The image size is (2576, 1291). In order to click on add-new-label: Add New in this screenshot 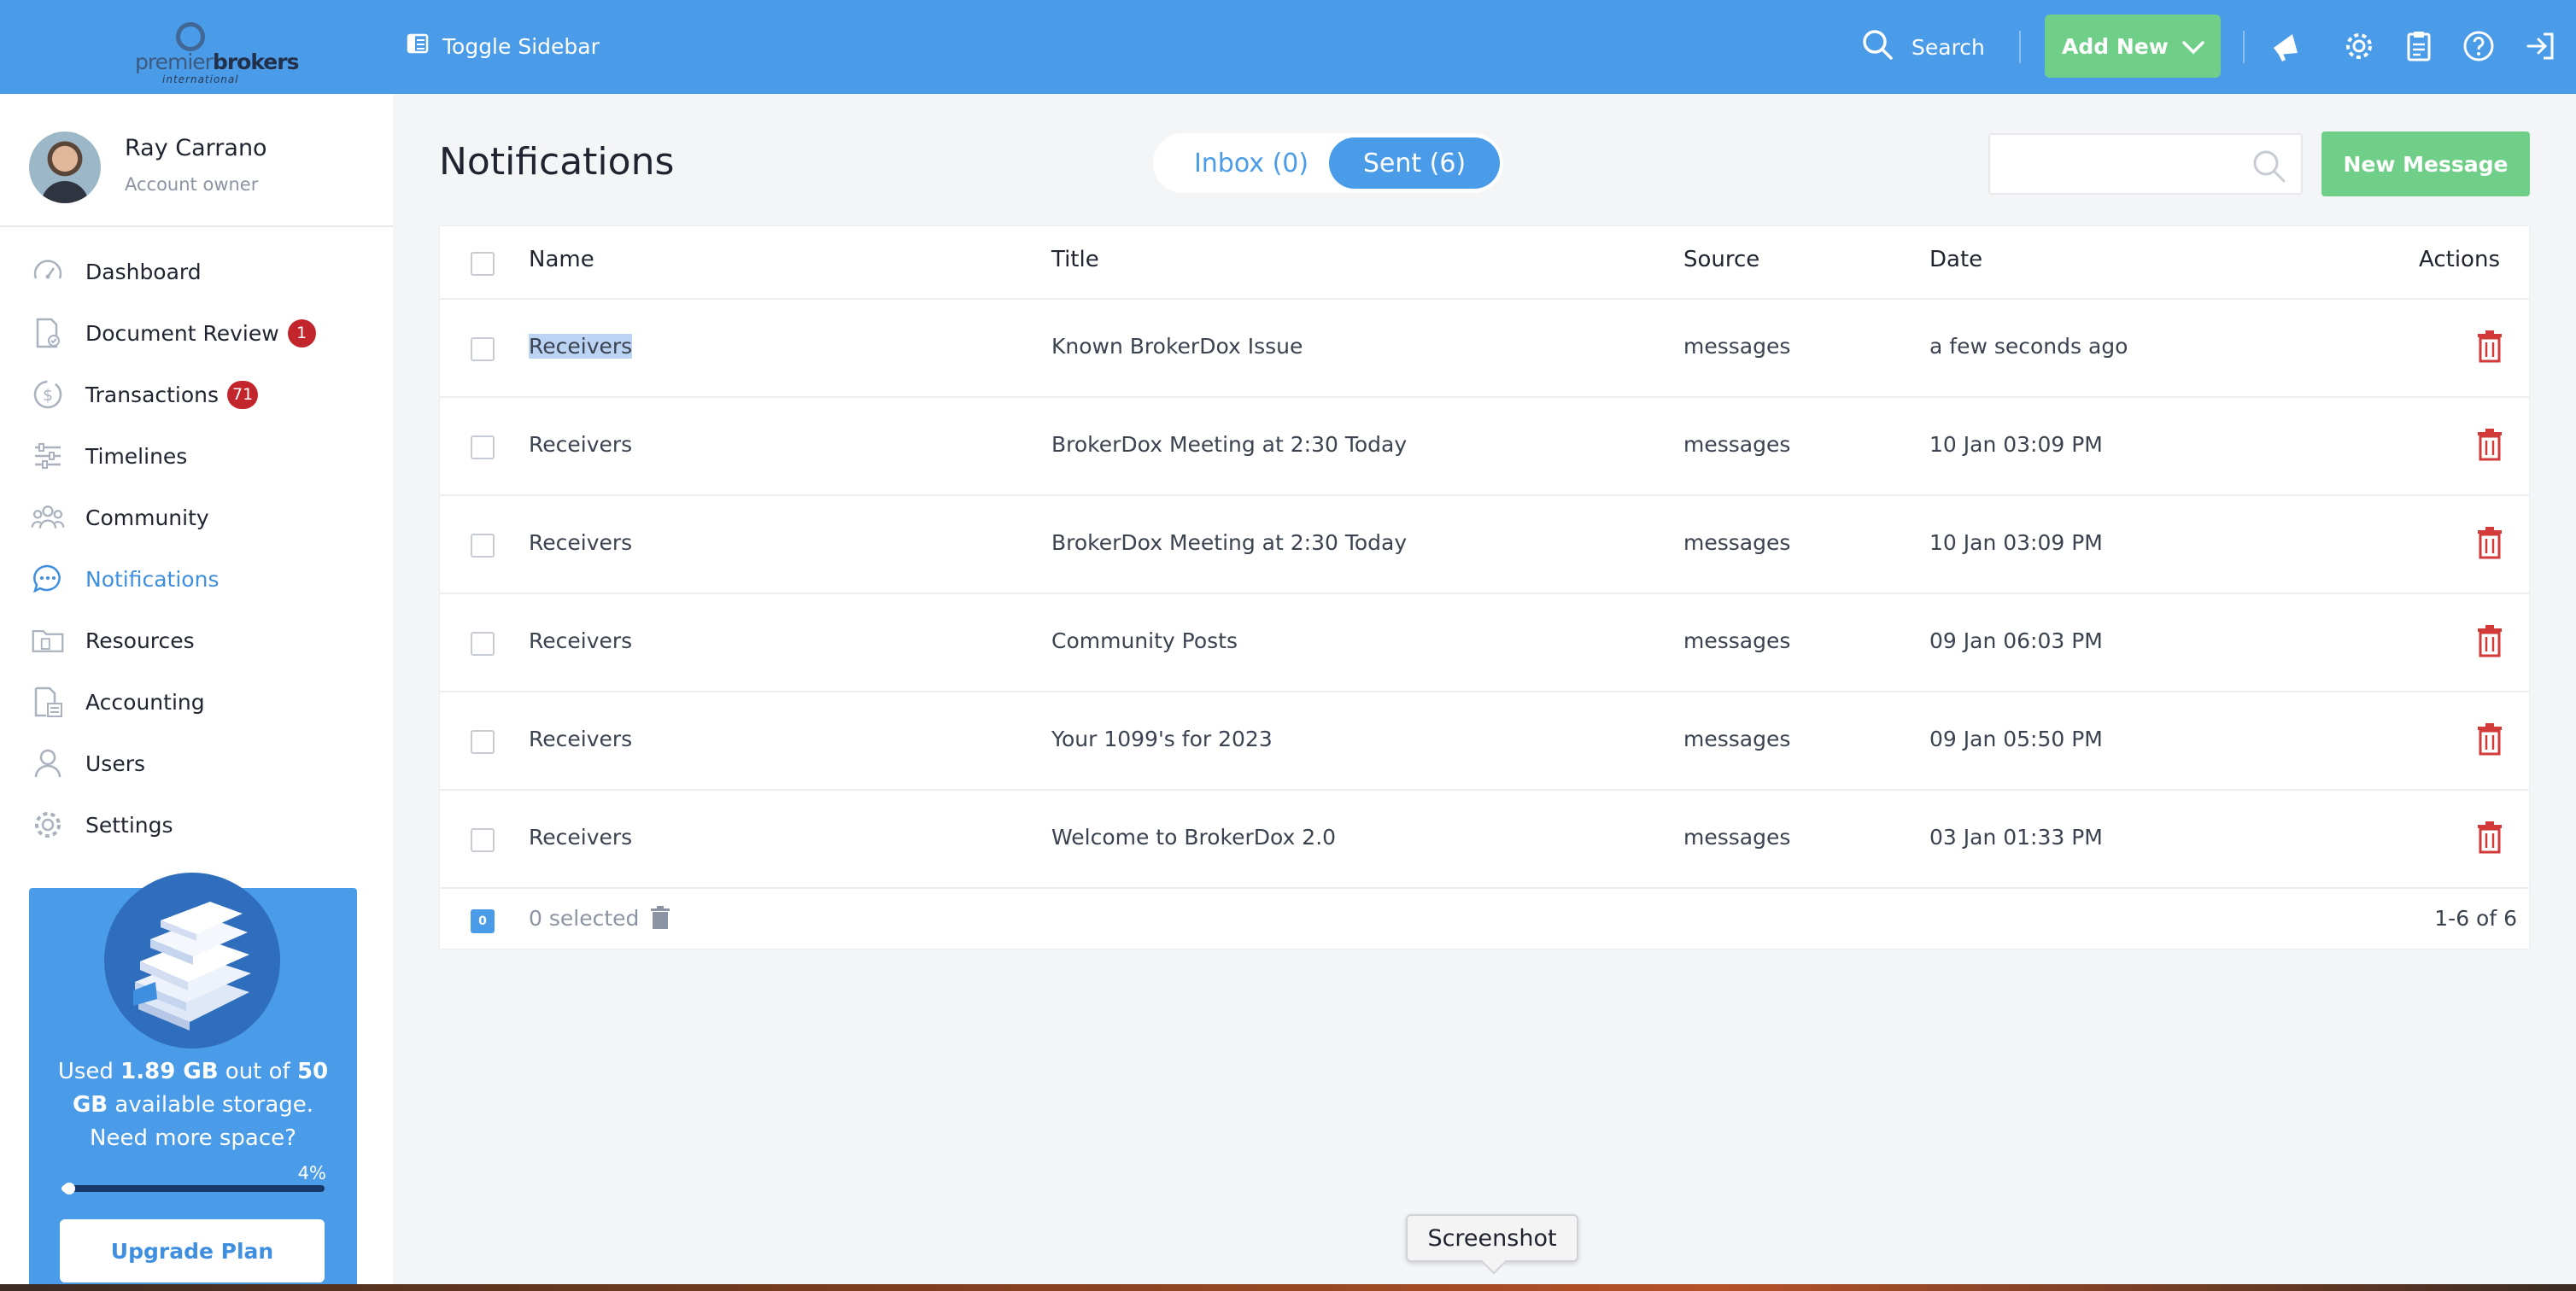, I will do `click(2115, 46)`.